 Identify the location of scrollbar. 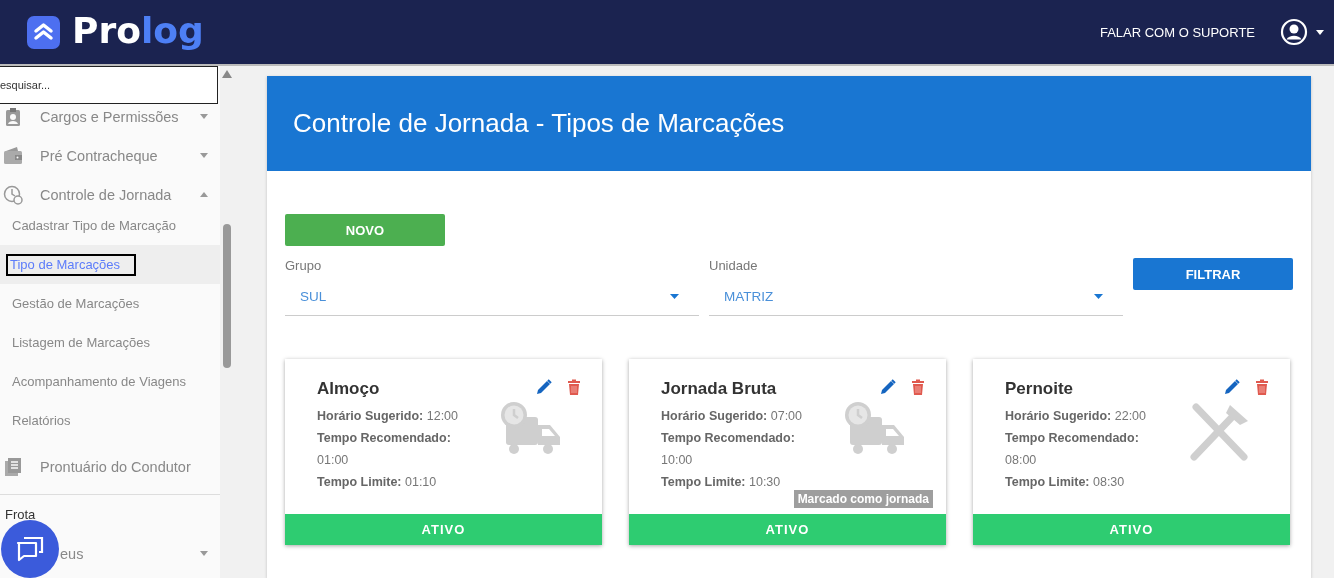
(227, 322).